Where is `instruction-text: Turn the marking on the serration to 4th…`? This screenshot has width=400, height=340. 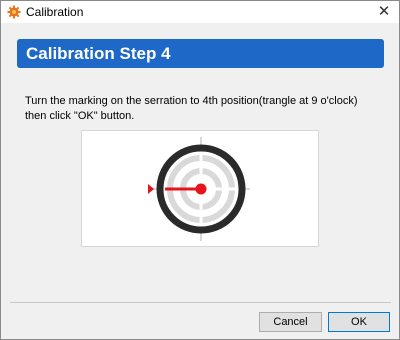 instruction-text: Turn the marking on the serration to 4th… is located at coordinates (205, 109).